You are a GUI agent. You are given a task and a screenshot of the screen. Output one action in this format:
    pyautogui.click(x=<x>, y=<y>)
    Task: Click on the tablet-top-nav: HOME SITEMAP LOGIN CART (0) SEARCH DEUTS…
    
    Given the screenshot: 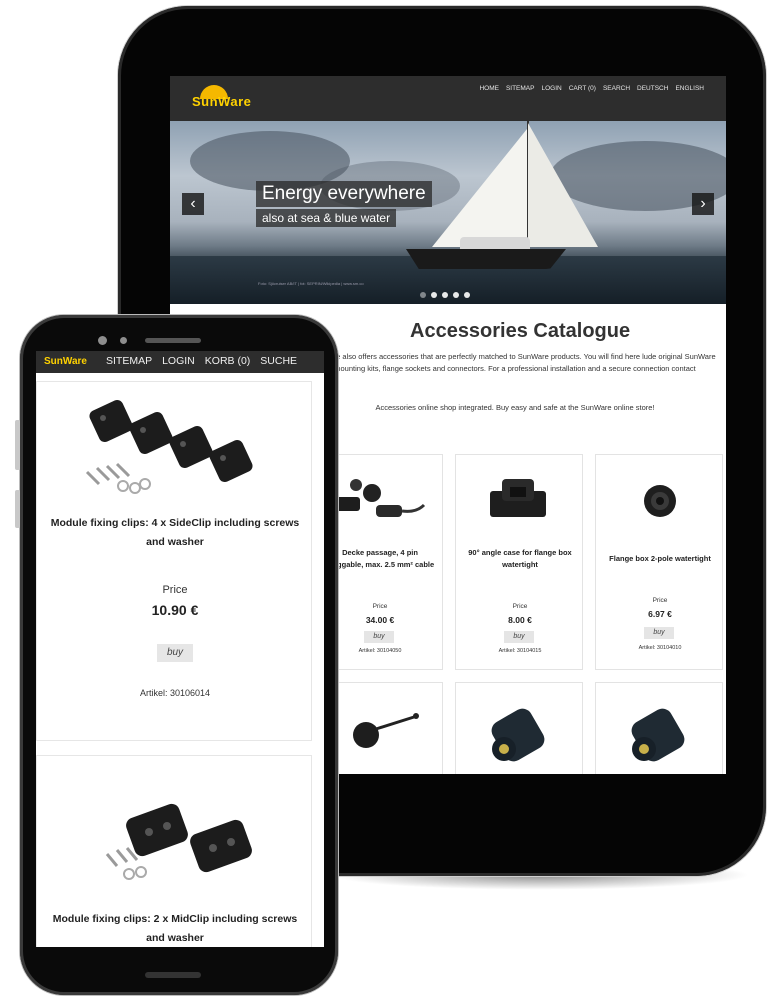 What is the action you would take?
    pyautogui.click(x=591, y=88)
    